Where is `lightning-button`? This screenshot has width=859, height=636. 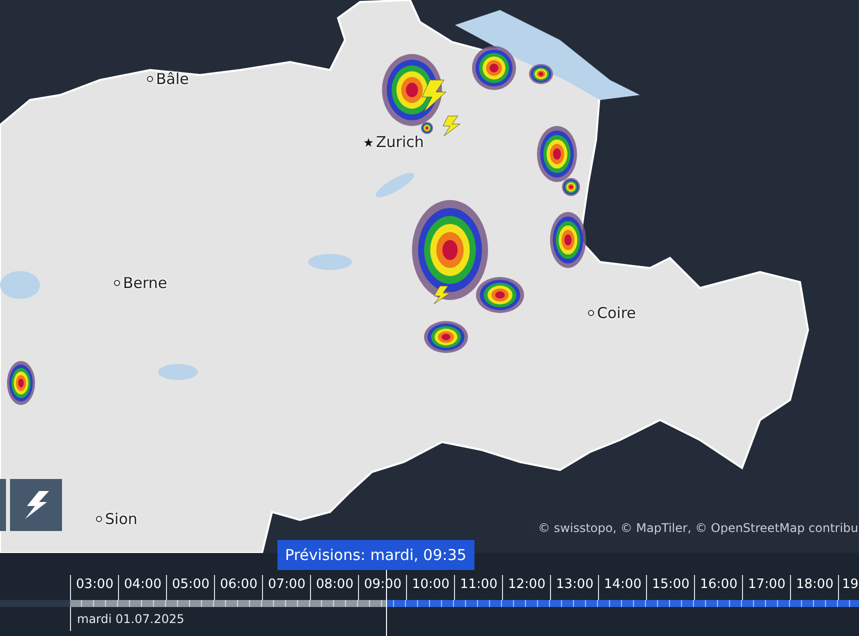 lightning-button is located at coordinates (36, 505).